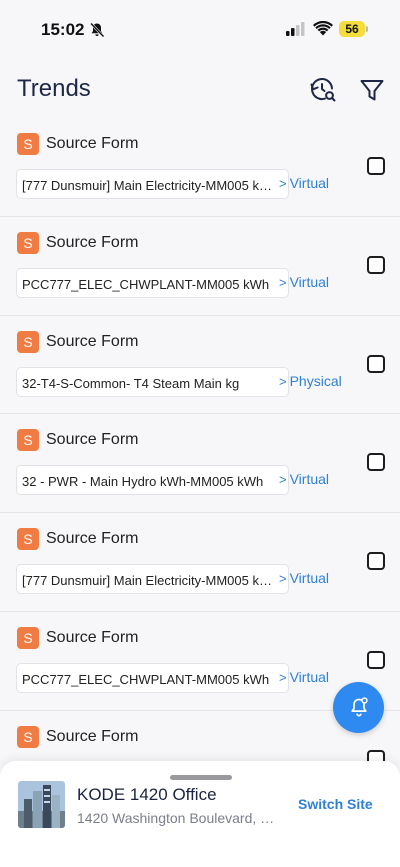 The image size is (400, 867). Describe the element at coordinates (372, 94) in the screenshot. I see `filter-icon` at that location.